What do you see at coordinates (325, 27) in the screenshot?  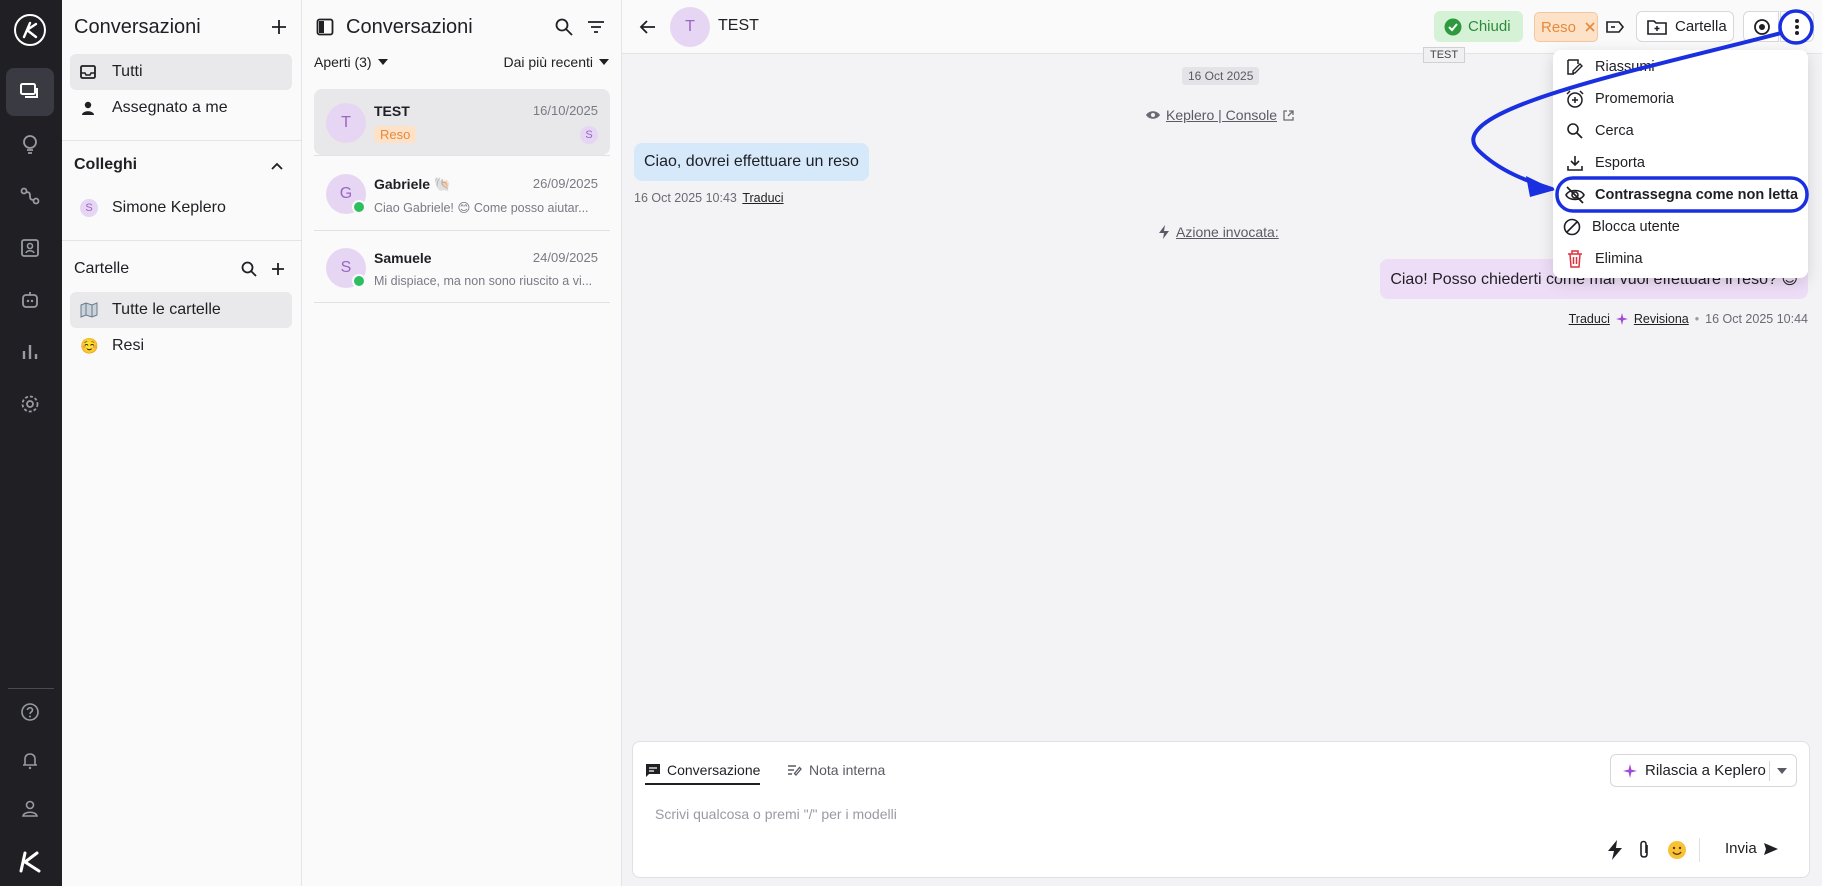 I see `sidebar-toggle-icon` at bounding box center [325, 27].